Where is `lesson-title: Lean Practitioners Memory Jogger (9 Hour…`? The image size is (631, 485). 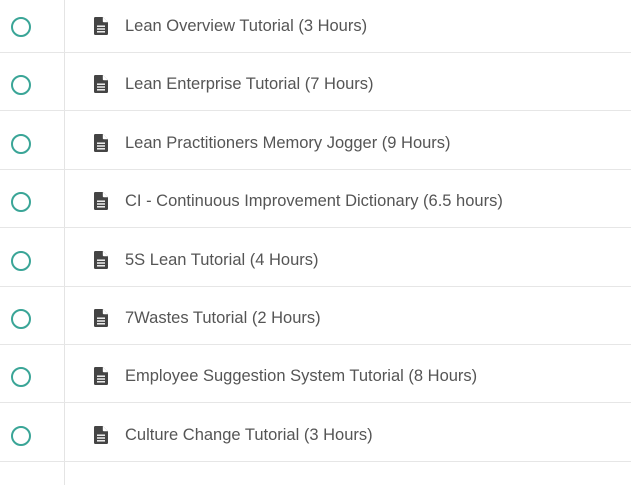
lesson-title: Lean Practitioners Memory Jogger (9 Hour… is located at coordinates (288, 143).